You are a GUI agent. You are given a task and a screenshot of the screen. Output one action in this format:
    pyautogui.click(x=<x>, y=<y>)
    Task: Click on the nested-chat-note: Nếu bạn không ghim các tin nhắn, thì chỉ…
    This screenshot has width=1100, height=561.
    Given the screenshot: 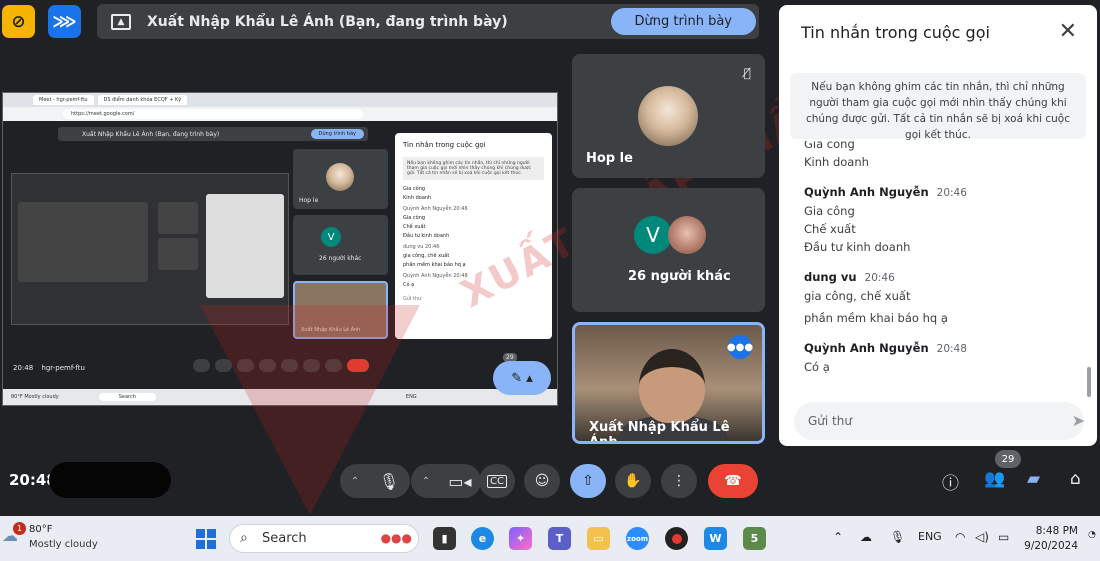 What is the action you would take?
    pyautogui.click(x=473, y=168)
    